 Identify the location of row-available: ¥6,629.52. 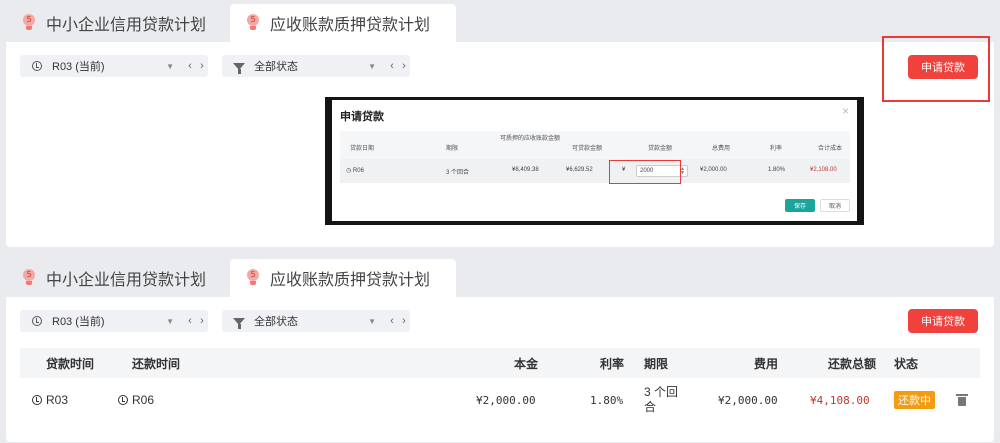
(579, 170).